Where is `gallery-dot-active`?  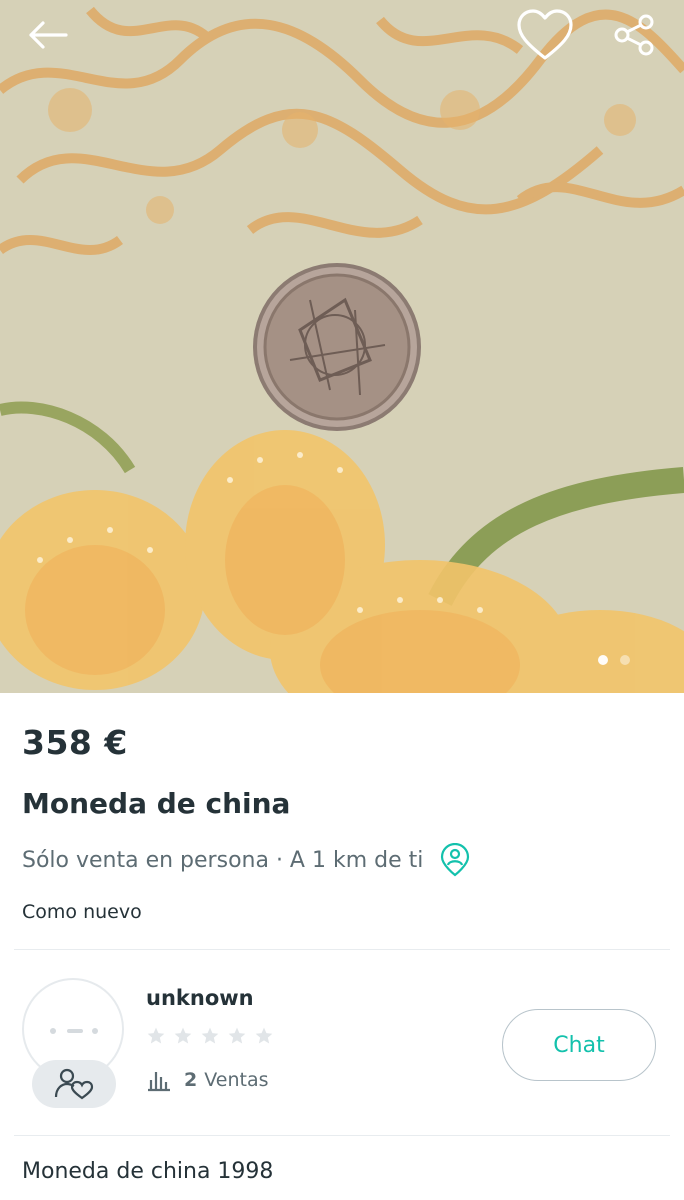
gallery-dot-active is located at coordinates (603, 660).